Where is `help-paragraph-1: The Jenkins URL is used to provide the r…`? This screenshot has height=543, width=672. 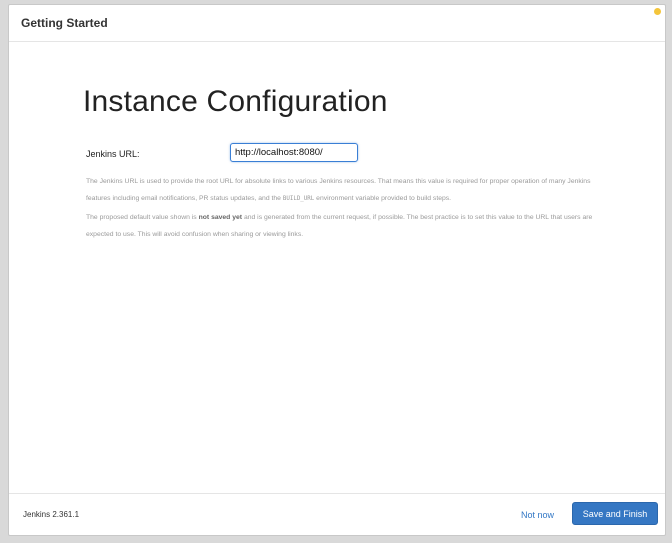 help-paragraph-1: The Jenkins URL is used to provide the r… is located at coordinates (346, 191).